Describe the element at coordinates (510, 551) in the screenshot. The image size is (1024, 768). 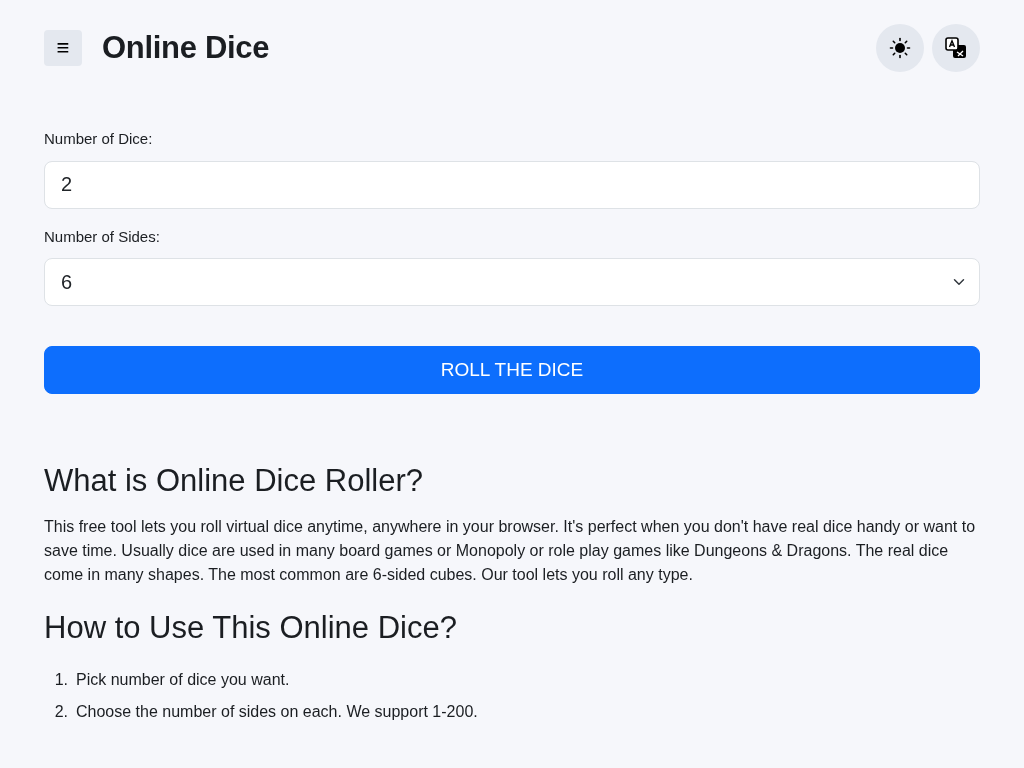
I see `paragraph: This free tool lets you roll virtual dice anytime, anywhere in your browser. It's perfect when you don't have real dice handy or want to save time. Usually dice are used in many board games or Monopoly or role play games like Dungeons & Dragons. The real dice come in many shapes. The most common are 6-sided cubes. Our tool lets you roll any type.` at that location.